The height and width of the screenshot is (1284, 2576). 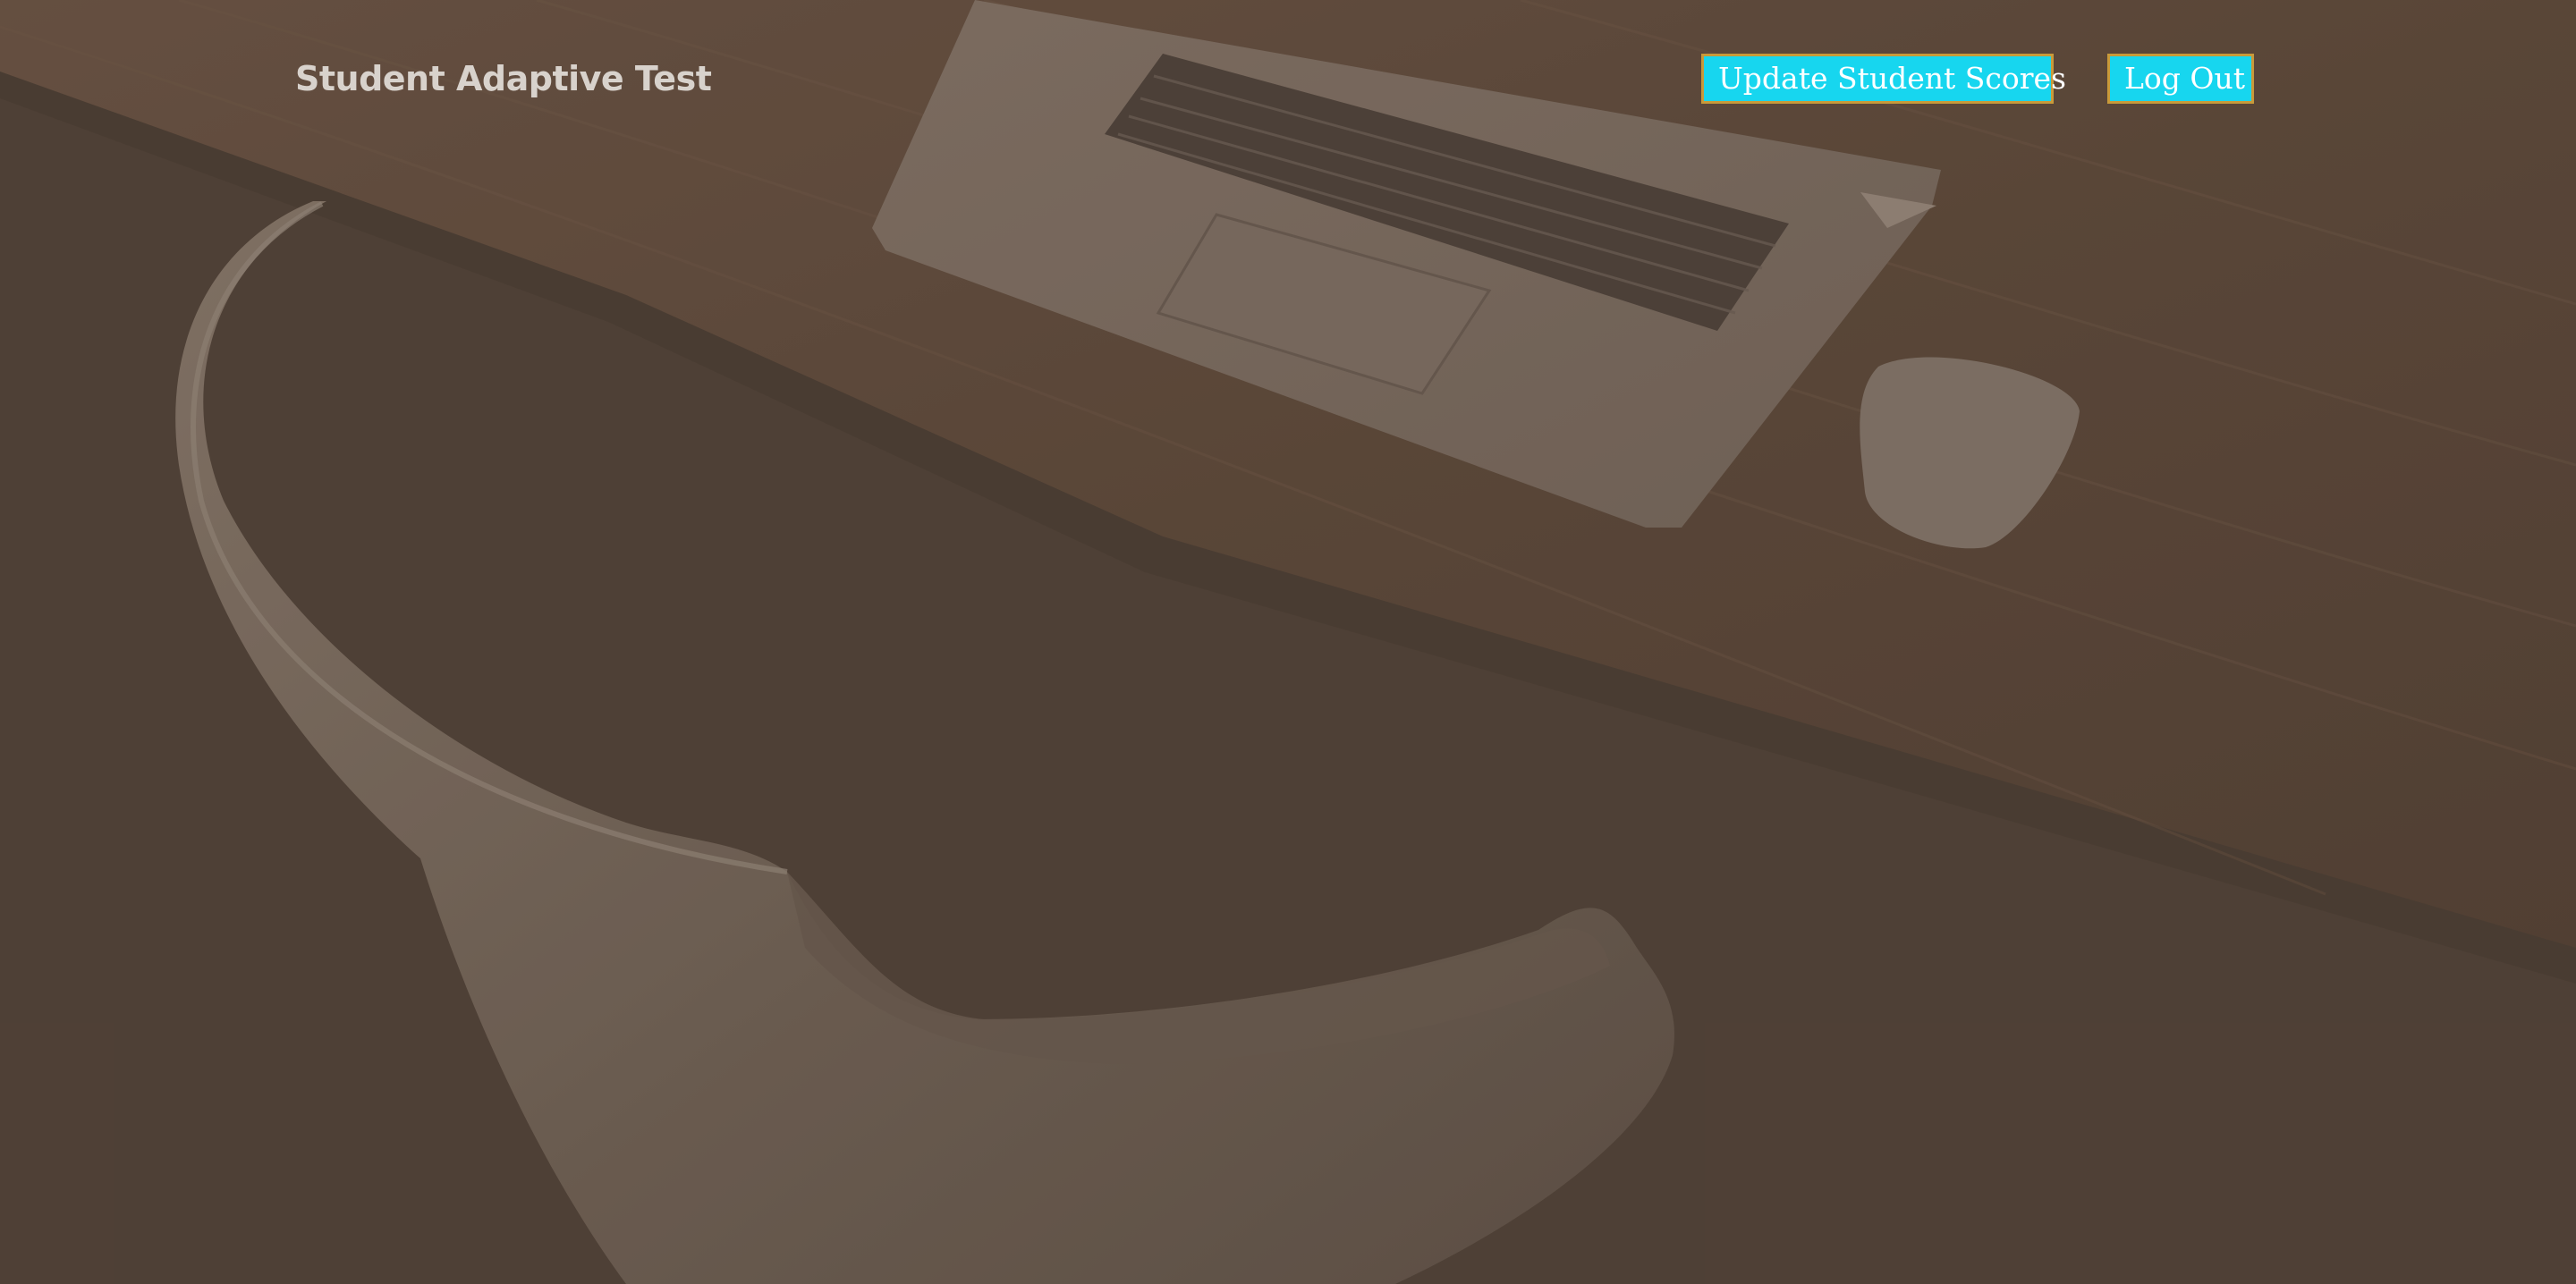 I want to click on brand-title: Student Adaptive Test, so click(x=503, y=79).